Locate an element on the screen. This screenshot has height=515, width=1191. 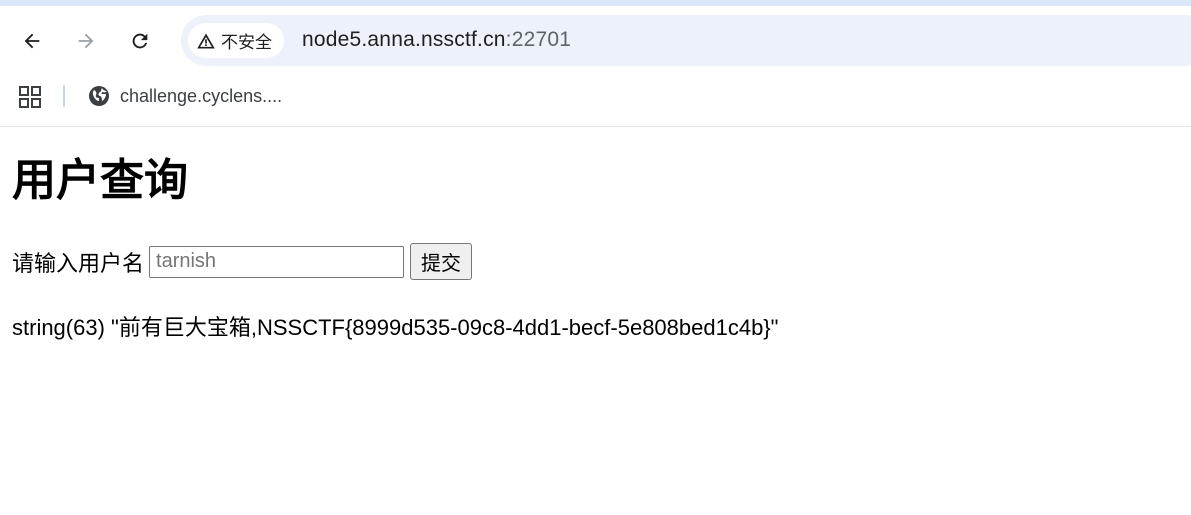
security-chip: 不安全 is located at coordinates (236, 40).